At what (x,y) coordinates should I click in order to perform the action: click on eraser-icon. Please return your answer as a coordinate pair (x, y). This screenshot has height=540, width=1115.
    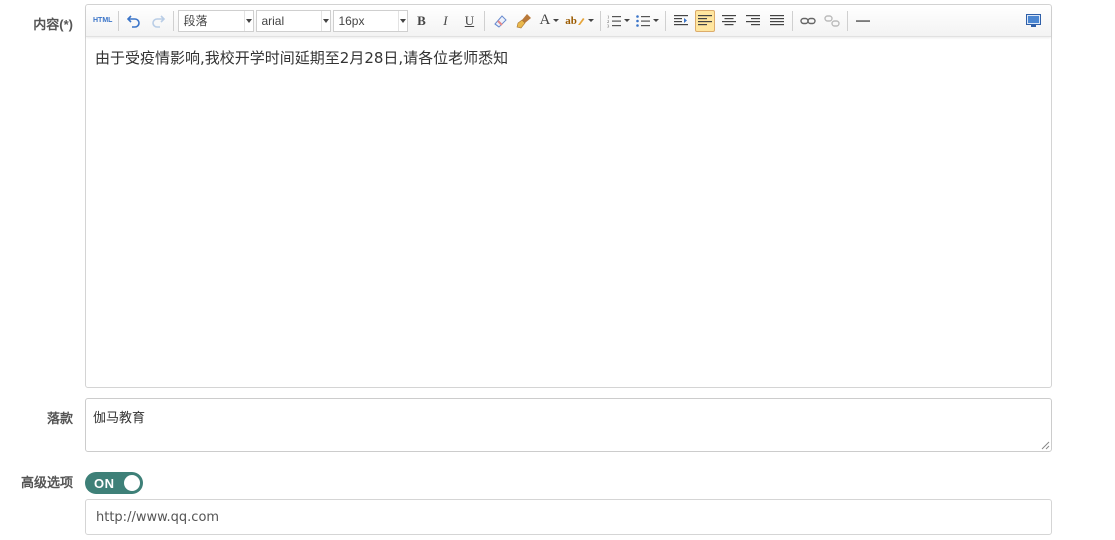
    Looking at the image, I should click on (501, 21).